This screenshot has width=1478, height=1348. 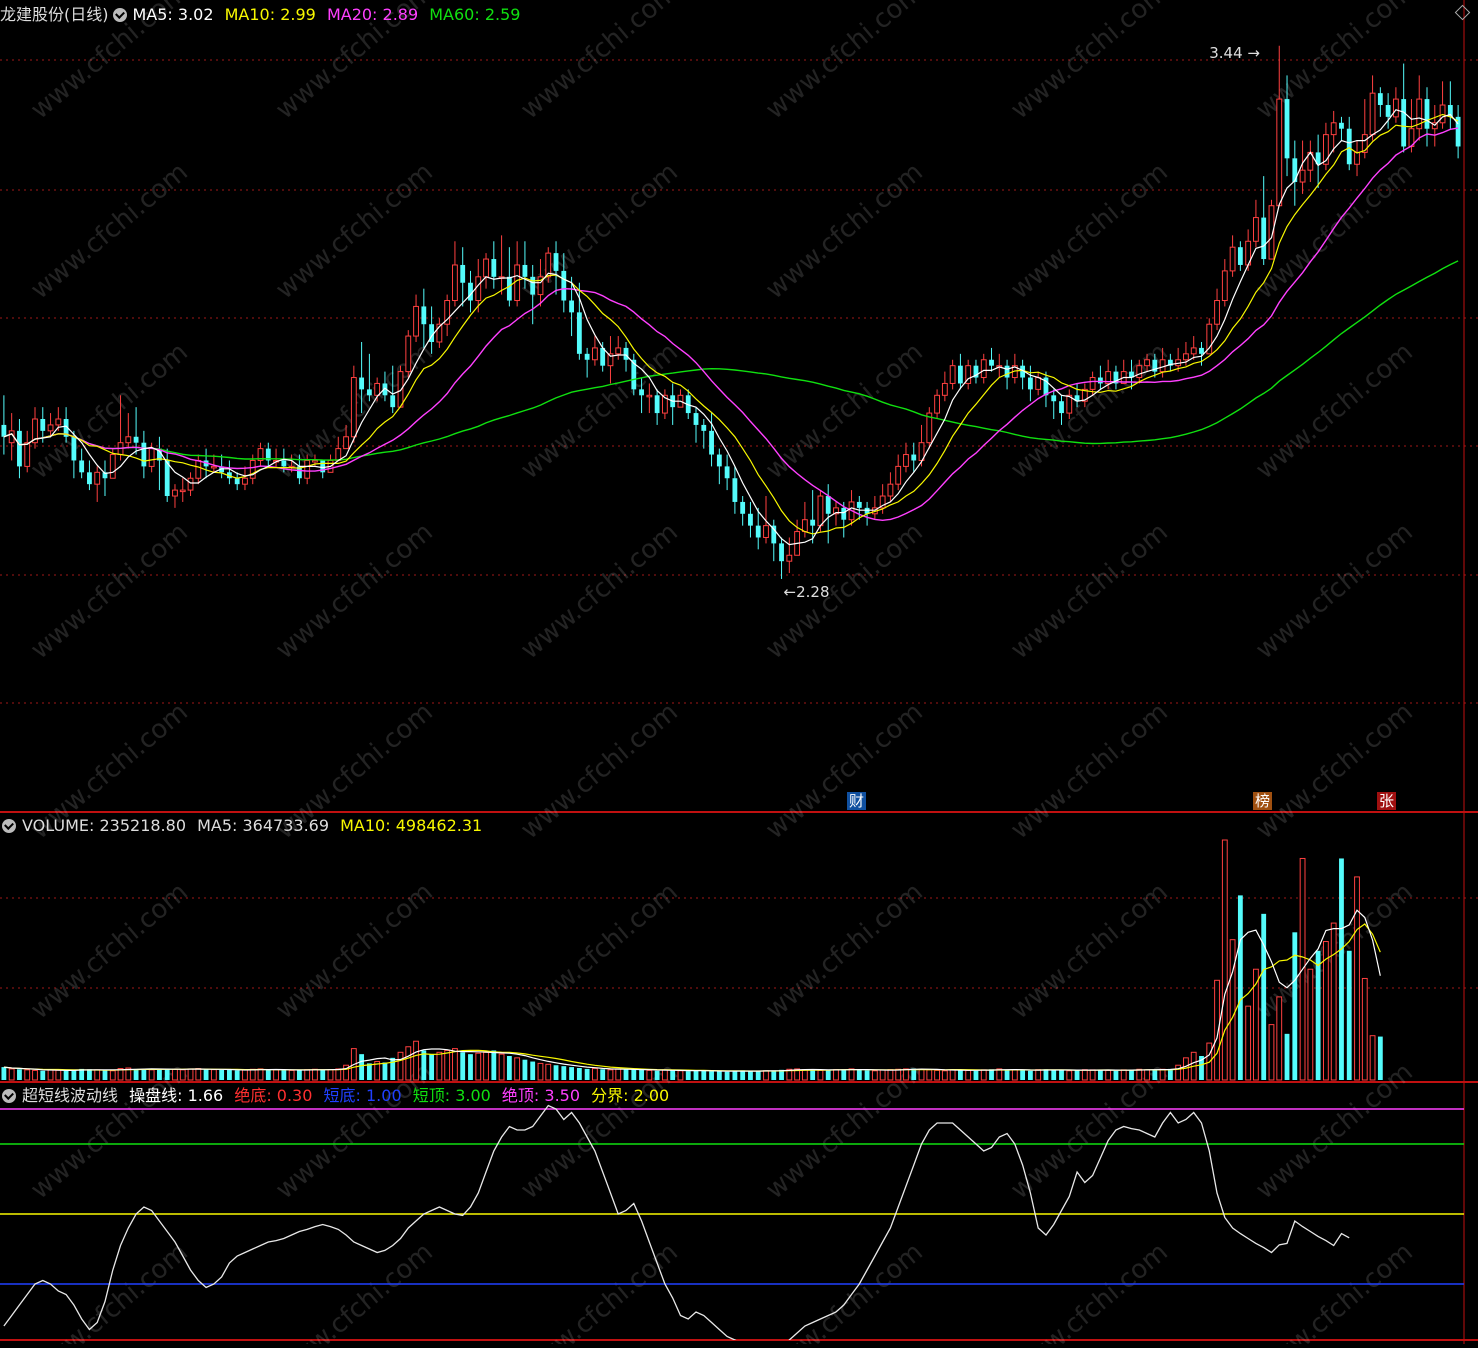 I want to click on ma20-legend: MA20: 2.89, so click(x=372, y=14).